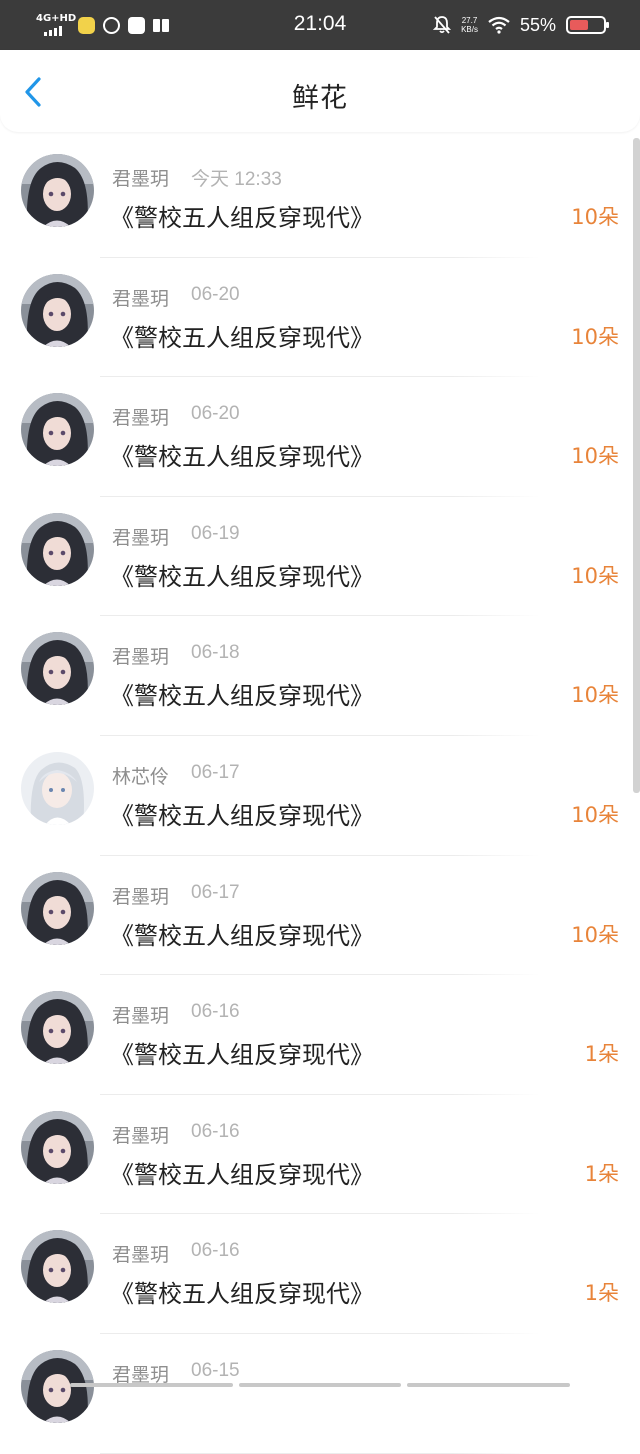  I want to click on send-date: 今天 12:33, so click(236, 179).